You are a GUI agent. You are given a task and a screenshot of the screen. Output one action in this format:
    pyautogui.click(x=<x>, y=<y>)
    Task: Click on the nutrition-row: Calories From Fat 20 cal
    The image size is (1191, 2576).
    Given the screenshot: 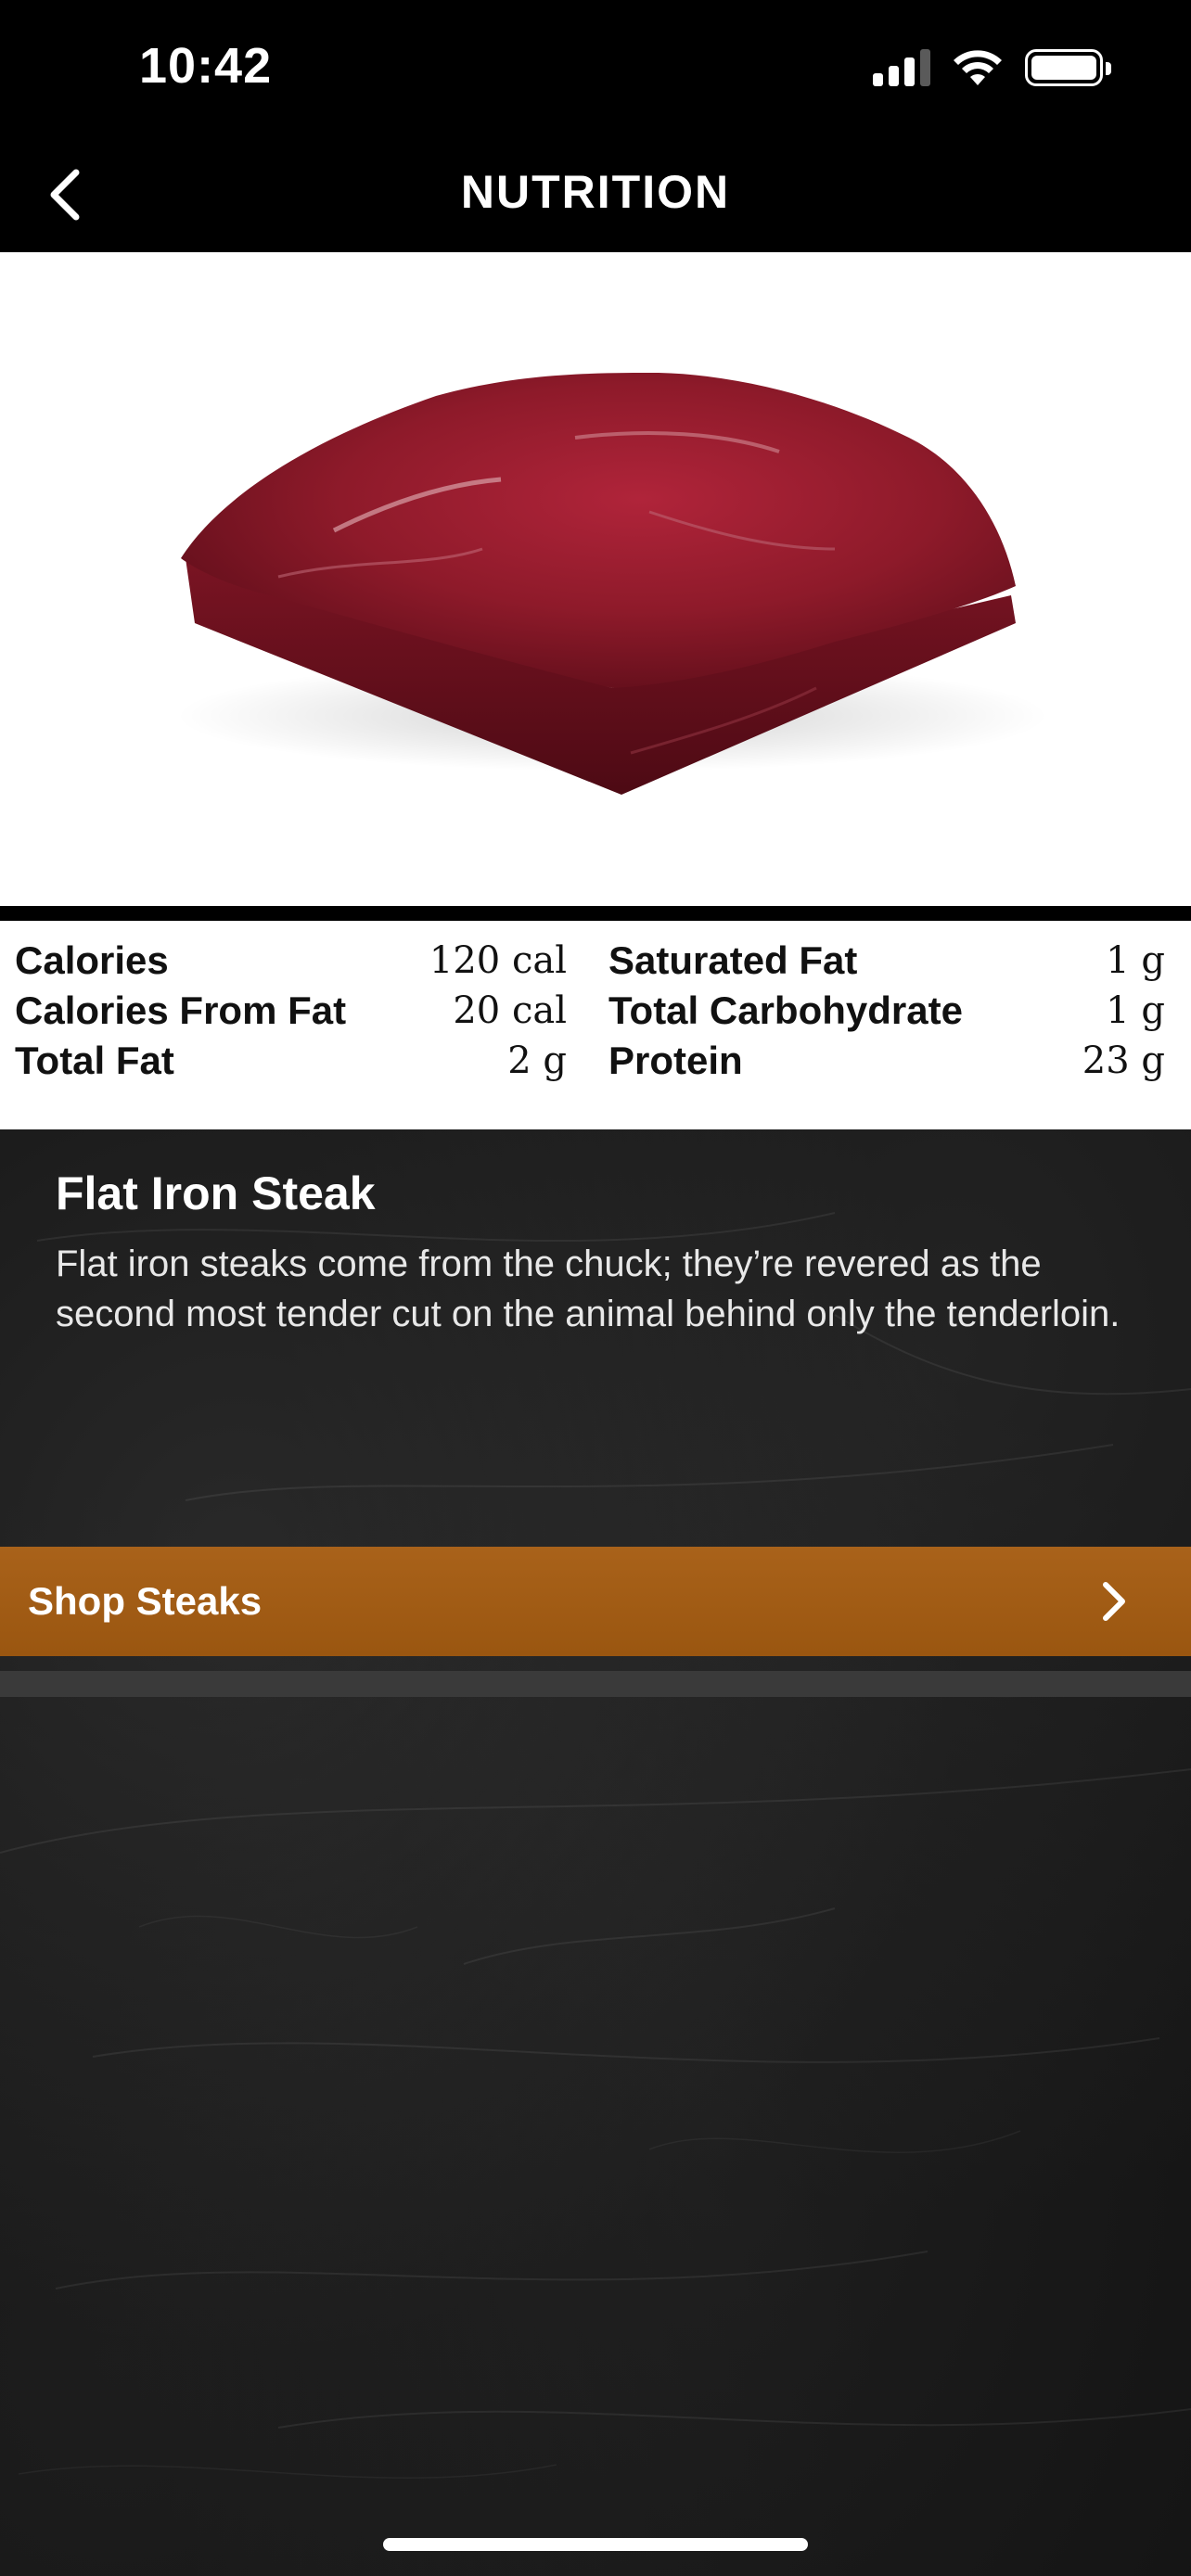 What is the action you would take?
    pyautogui.click(x=291, y=1011)
    